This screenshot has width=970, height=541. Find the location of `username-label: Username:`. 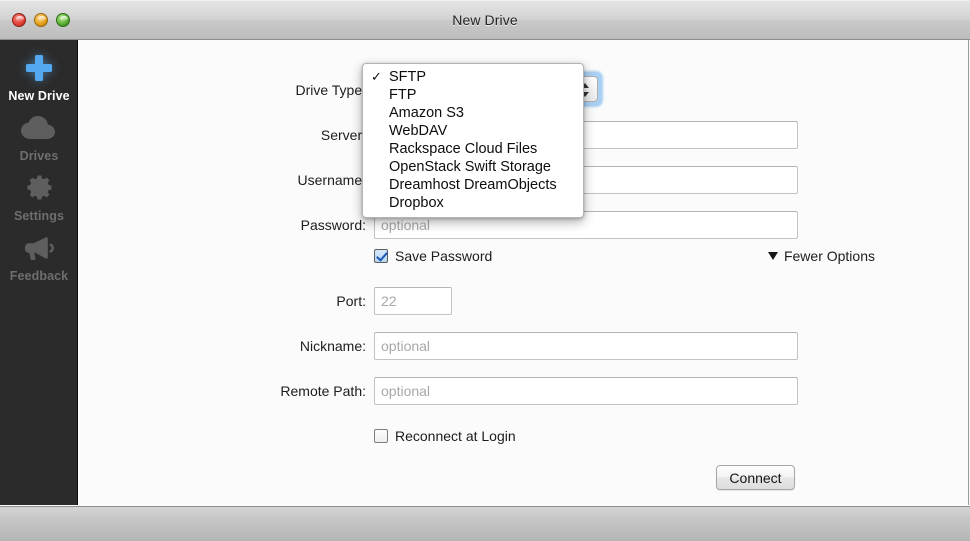

username-label: Username: is located at coordinates (331, 180).